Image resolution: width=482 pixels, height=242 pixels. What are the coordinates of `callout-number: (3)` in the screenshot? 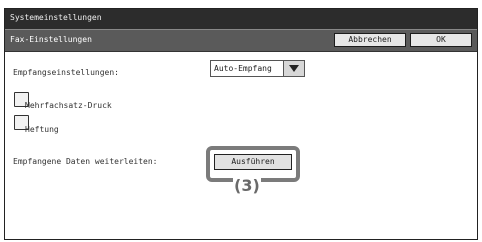 It's located at (247, 185).